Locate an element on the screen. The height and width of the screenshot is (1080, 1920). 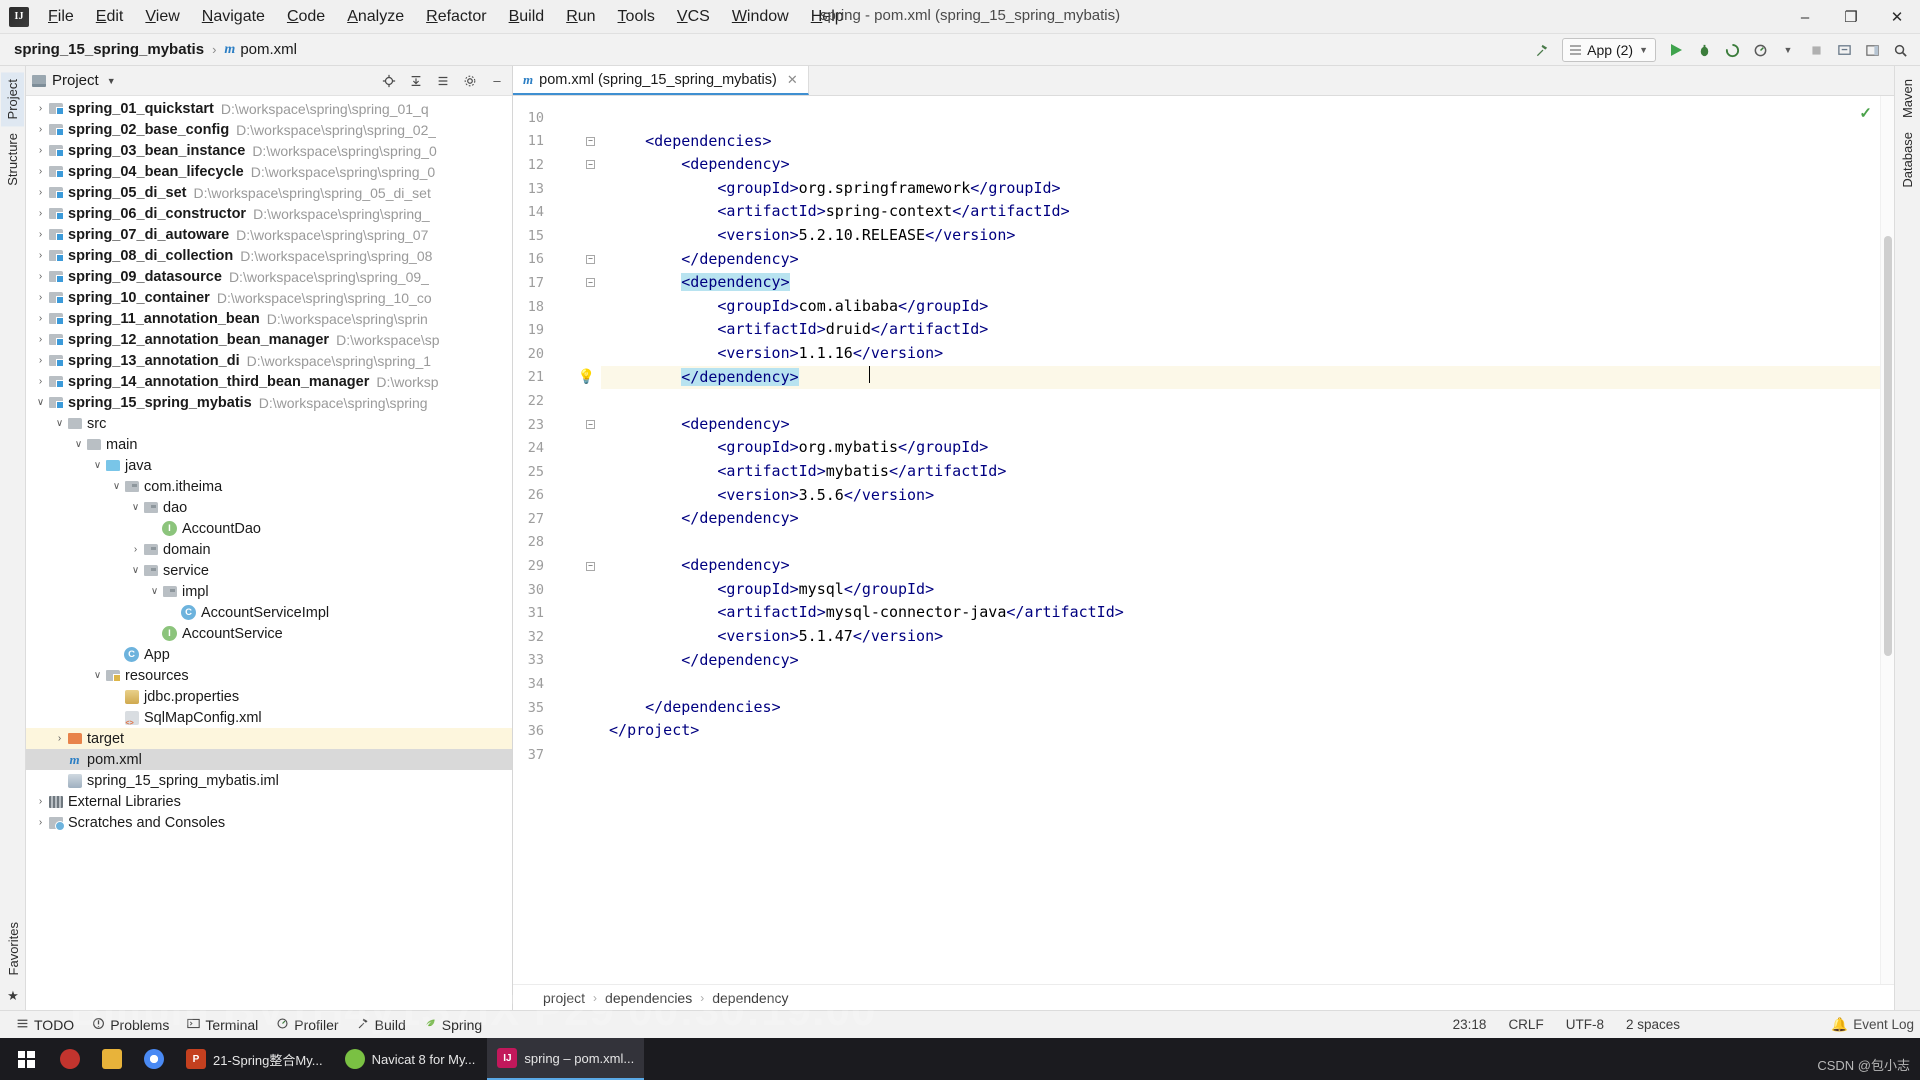
sidebar-item-favorites: Favorites is located at coordinates (13, 948).